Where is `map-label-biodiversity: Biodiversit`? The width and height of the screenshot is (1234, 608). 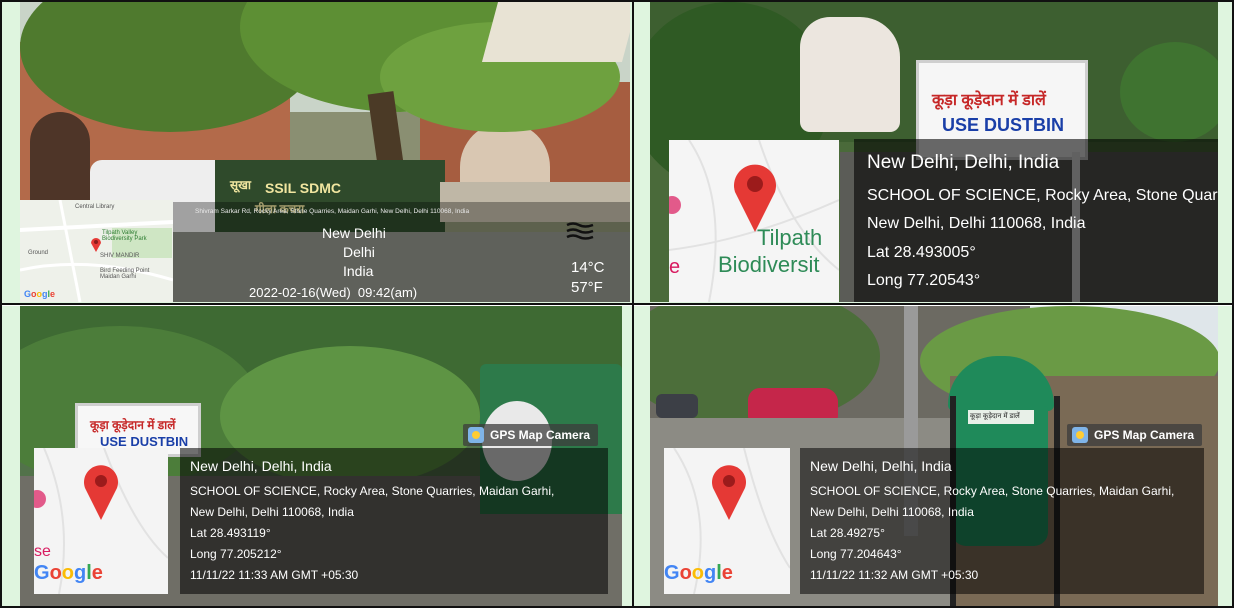
map-label-biodiversity: Biodiversit is located at coordinates (769, 264).